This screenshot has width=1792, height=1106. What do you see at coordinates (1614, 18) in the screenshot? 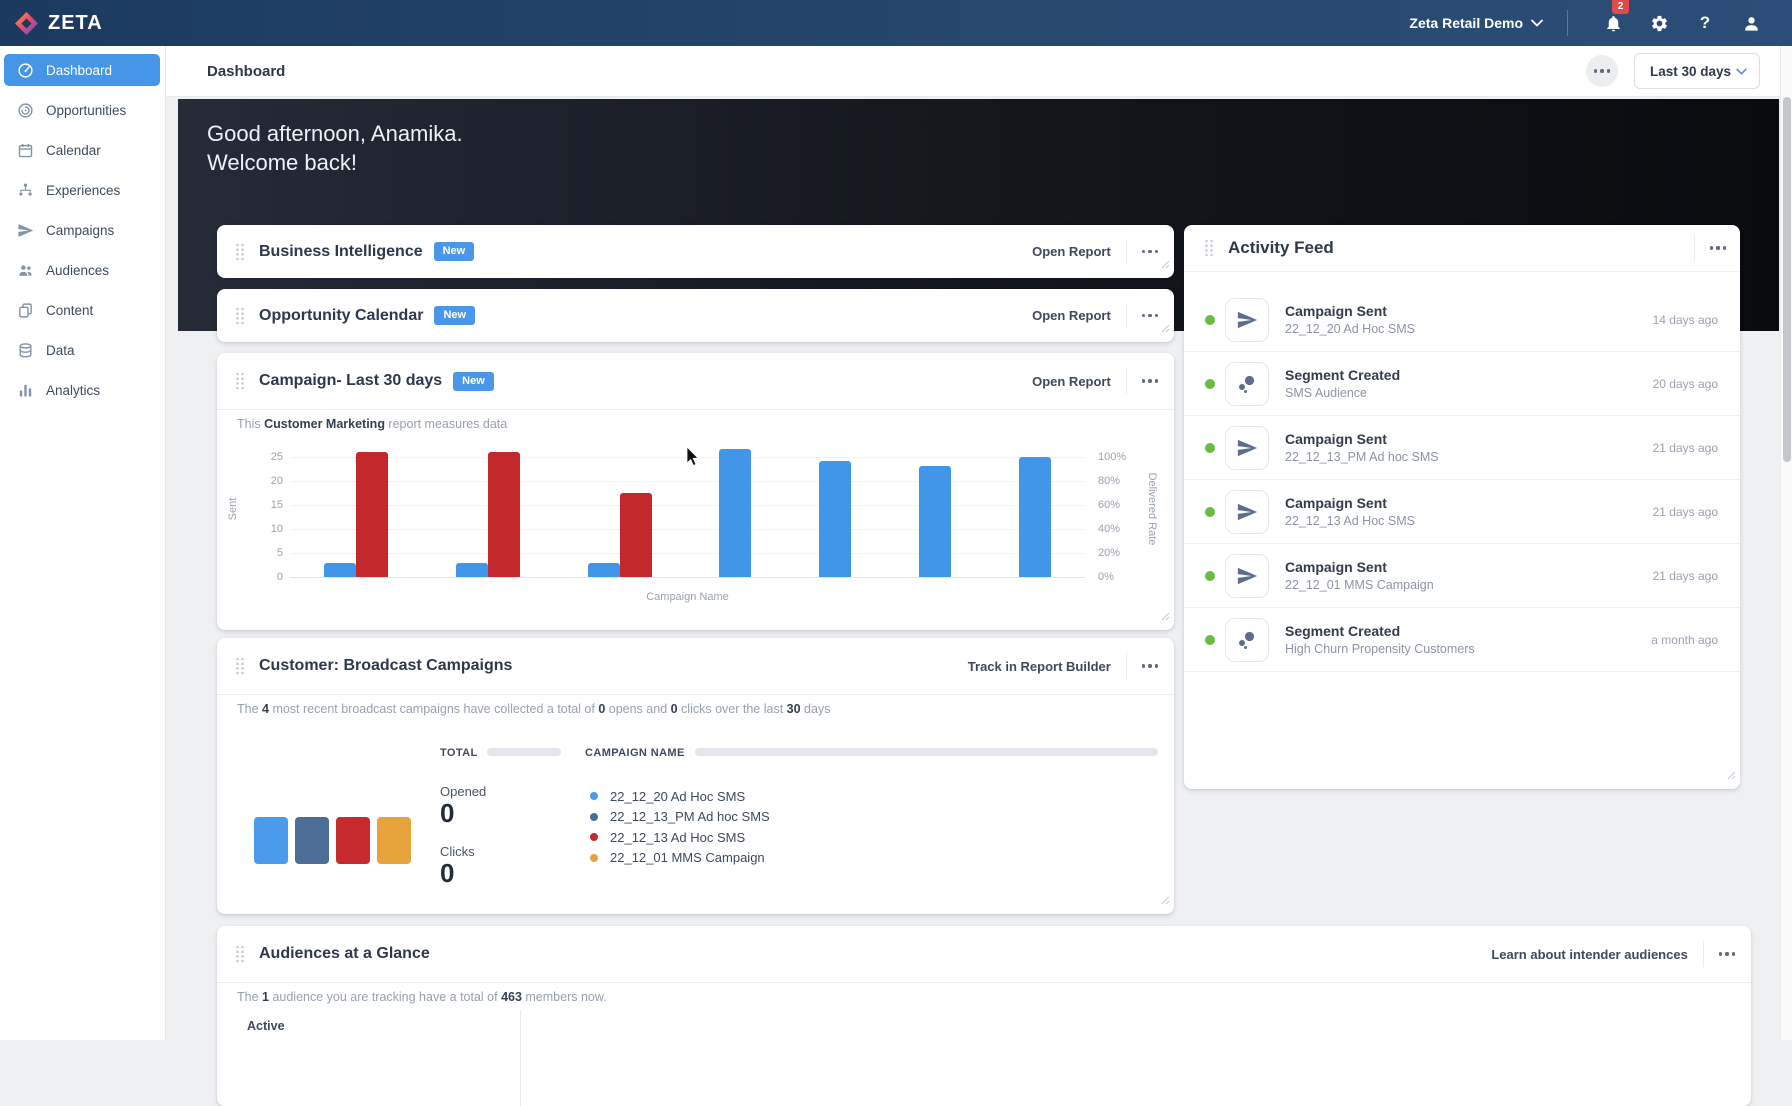
I see `notifications-button: 2` at bounding box center [1614, 18].